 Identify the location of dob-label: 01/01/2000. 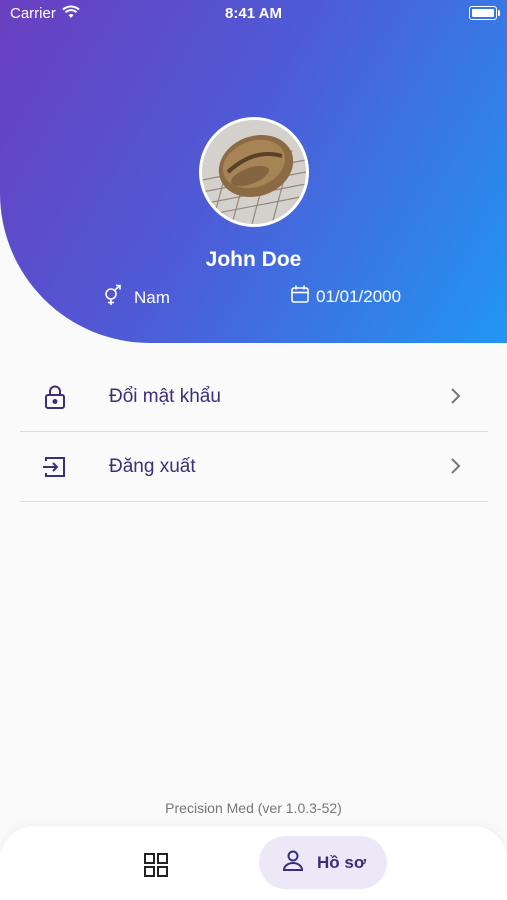
(359, 296).